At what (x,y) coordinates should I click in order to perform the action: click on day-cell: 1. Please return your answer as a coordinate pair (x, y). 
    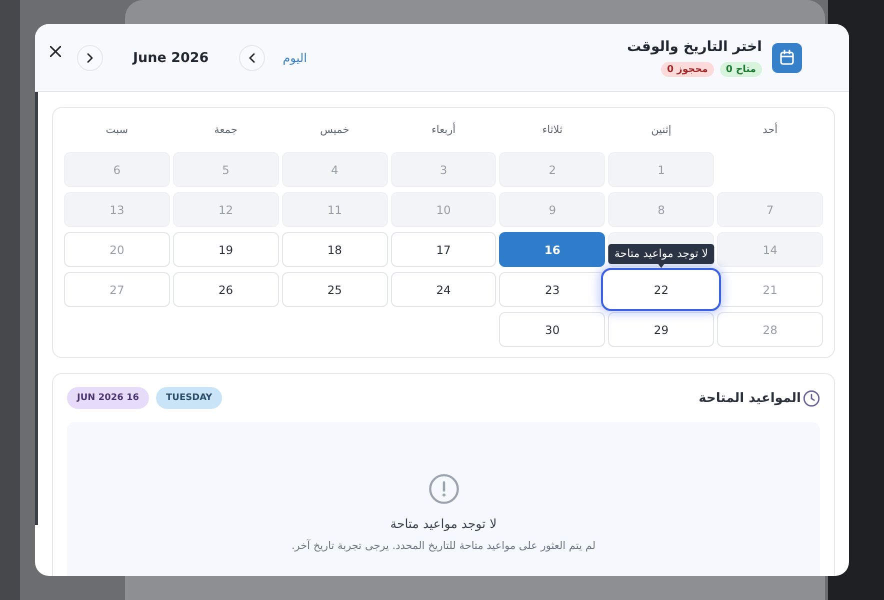
    Looking at the image, I should click on (661, 169).